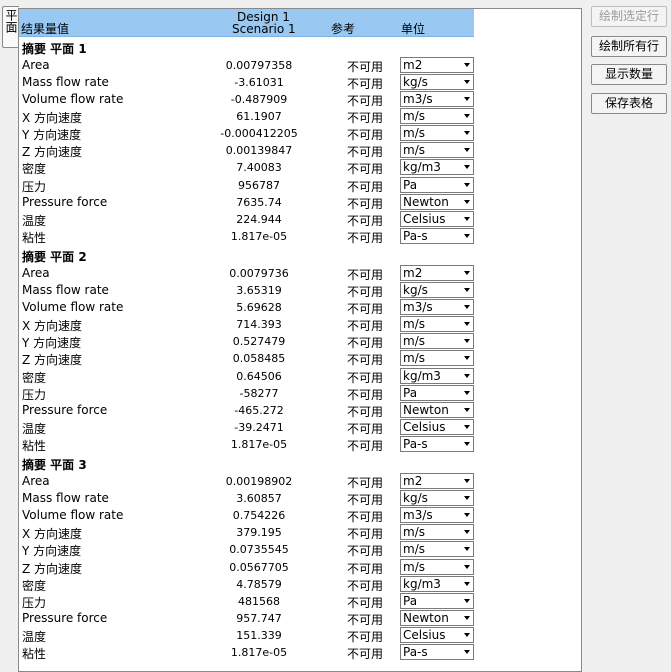  What do you see at coordinates (73, 515) in the screenshot?
I see `quantity-name: Volume flow rate` at bounding box center [73, 515].